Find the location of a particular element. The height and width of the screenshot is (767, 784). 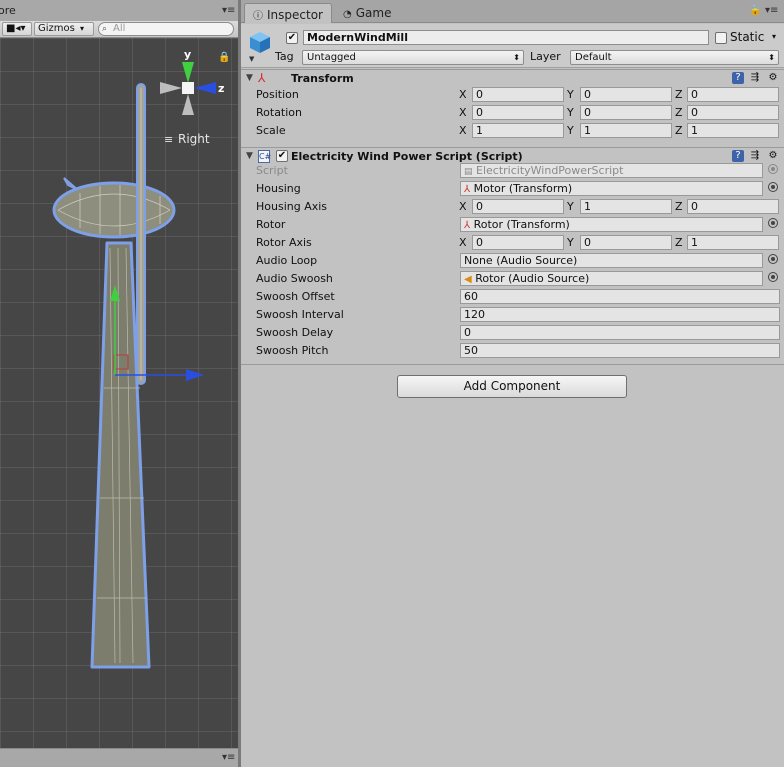

rotation-label: Rotation is located at coordinates (279, 112).